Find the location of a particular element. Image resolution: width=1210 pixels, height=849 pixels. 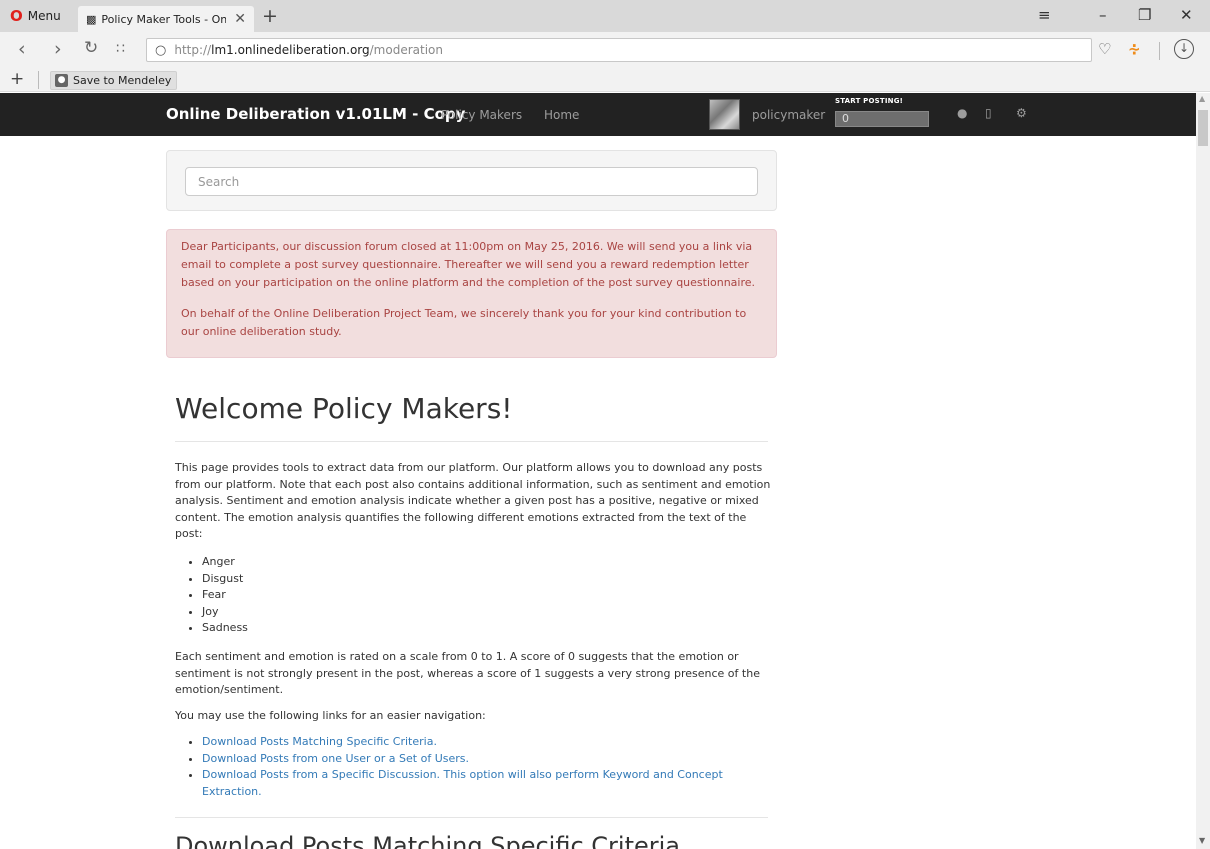

speed-dial-icon: ∷ is located at coordinates (120, 49).